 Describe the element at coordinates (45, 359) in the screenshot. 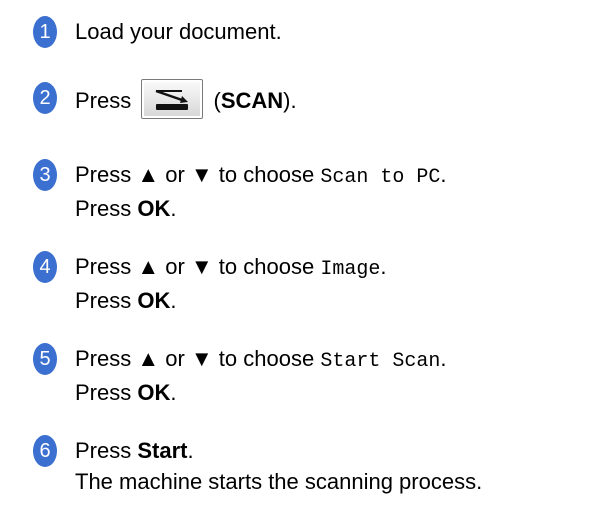

I see `step-number-badge: 5` at that location.